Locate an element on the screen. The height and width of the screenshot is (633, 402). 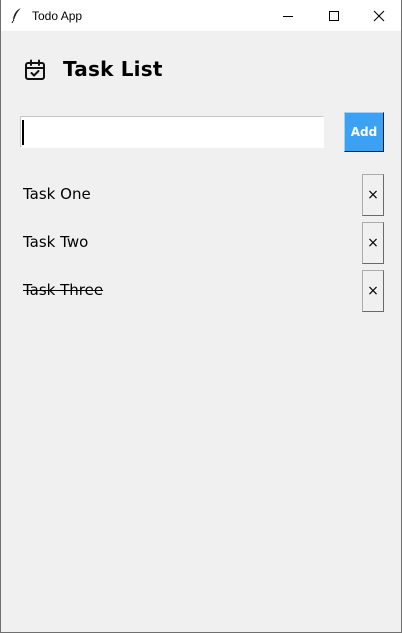
title-bar: Todo App is located at coordinates (201, 15).